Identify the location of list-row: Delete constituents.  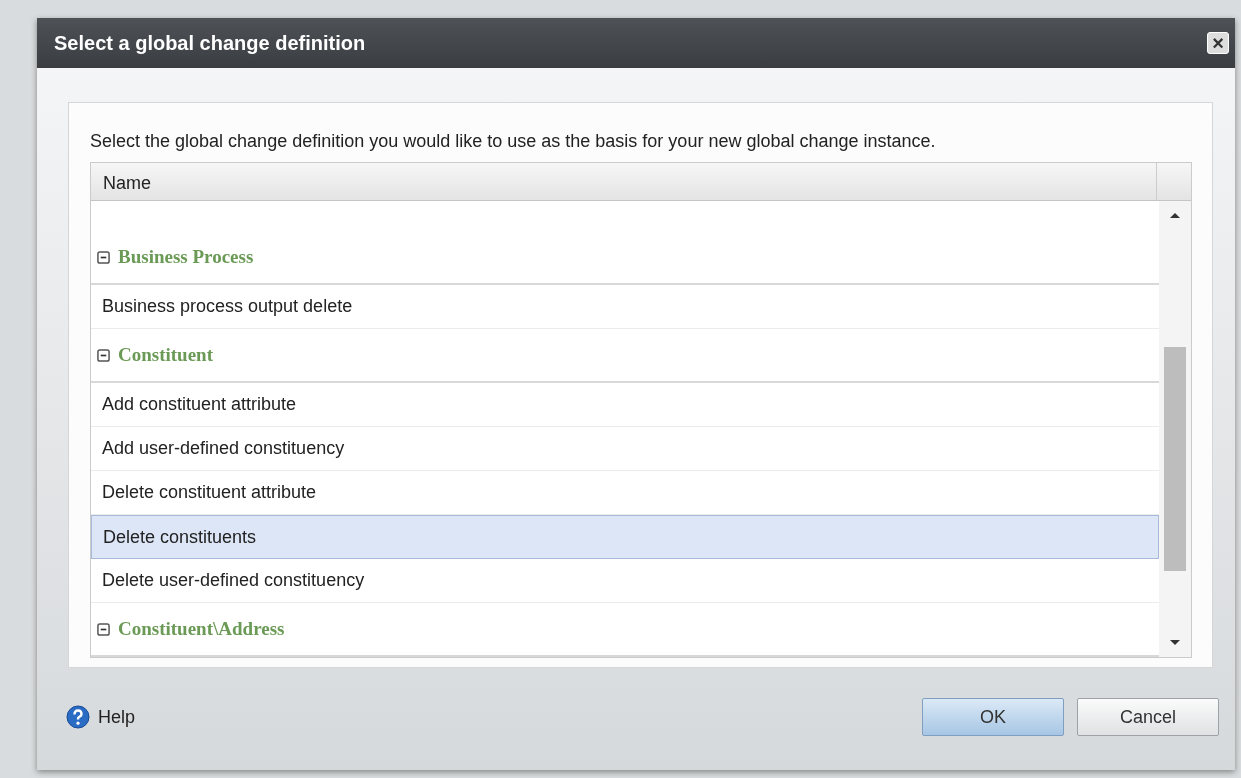
(625, 537).